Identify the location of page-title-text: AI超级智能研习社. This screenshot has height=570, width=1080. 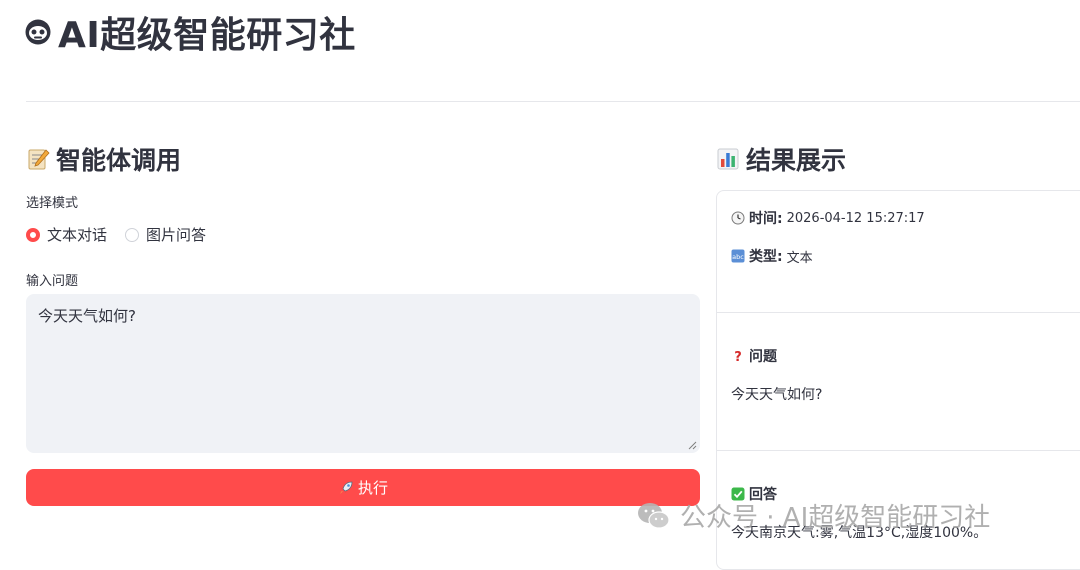
(207, 35).